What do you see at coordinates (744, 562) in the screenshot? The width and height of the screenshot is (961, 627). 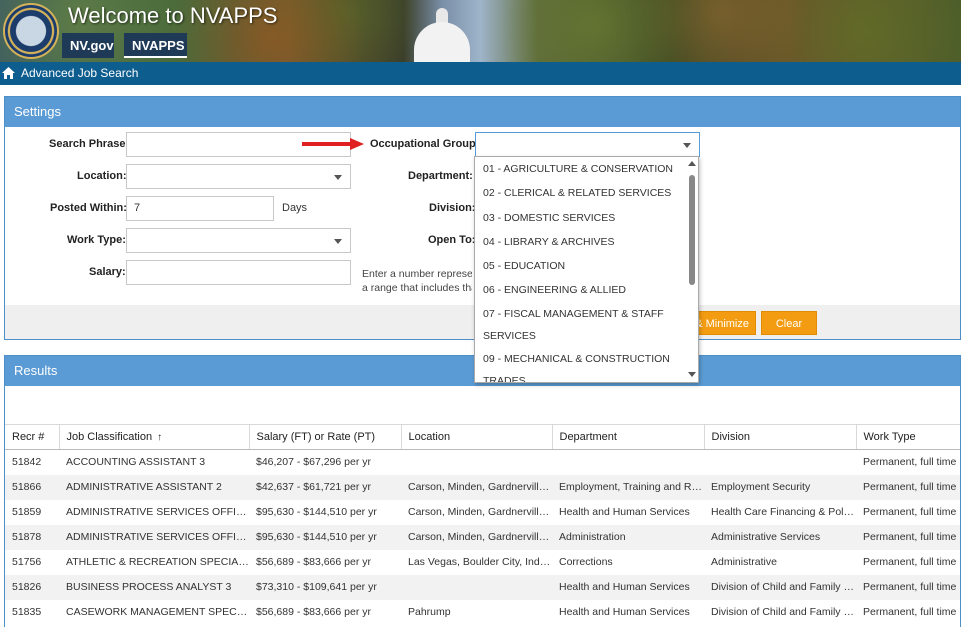 I see `table-cell: Administrative` at bounding box center [744, 562].